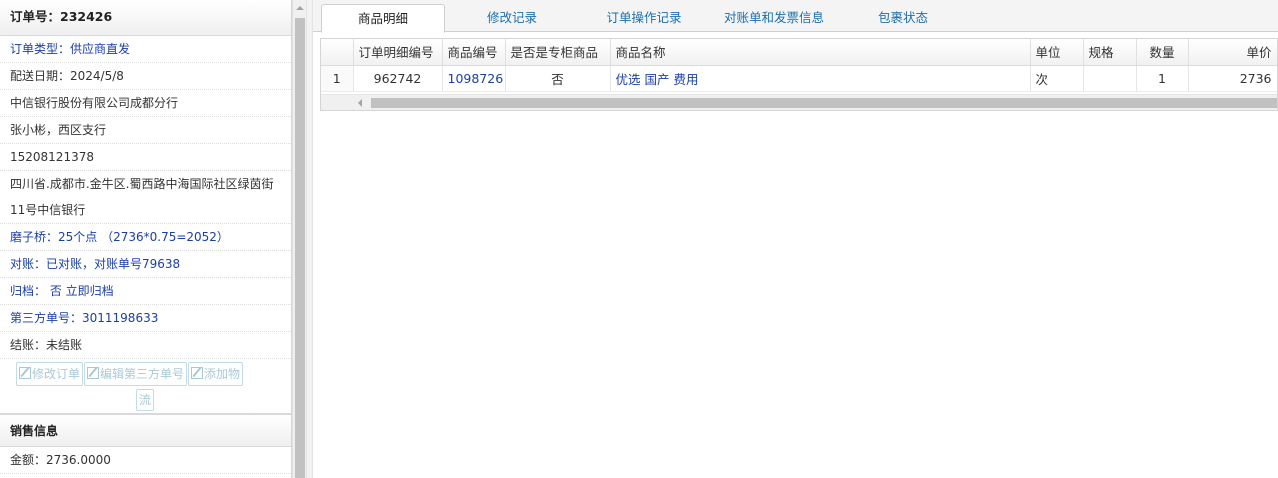 The image size is (1278, 478). I want to click on contact-person: 张小彬，西区支行, so click(145, 130).